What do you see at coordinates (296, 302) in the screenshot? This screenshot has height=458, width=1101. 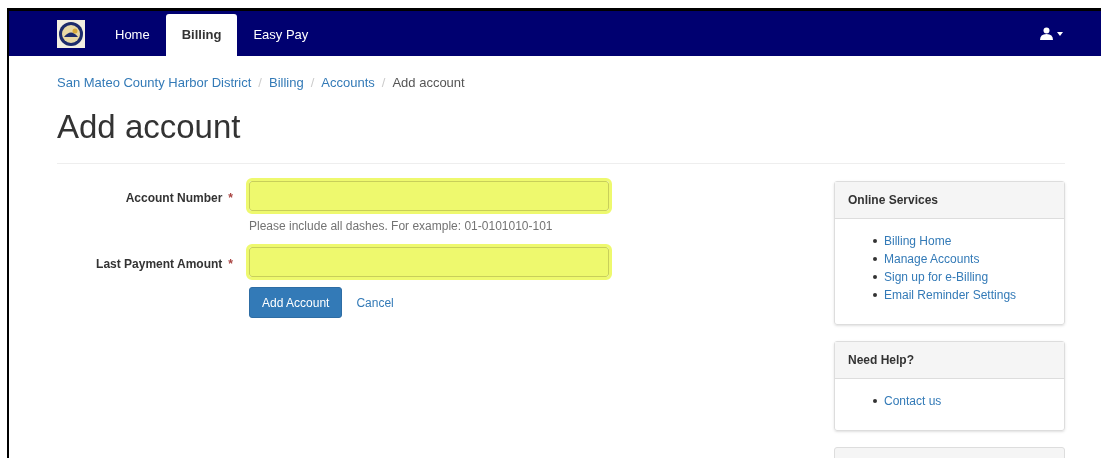 I see `add-account-button: Add Account` at bounding box center [296, 302].